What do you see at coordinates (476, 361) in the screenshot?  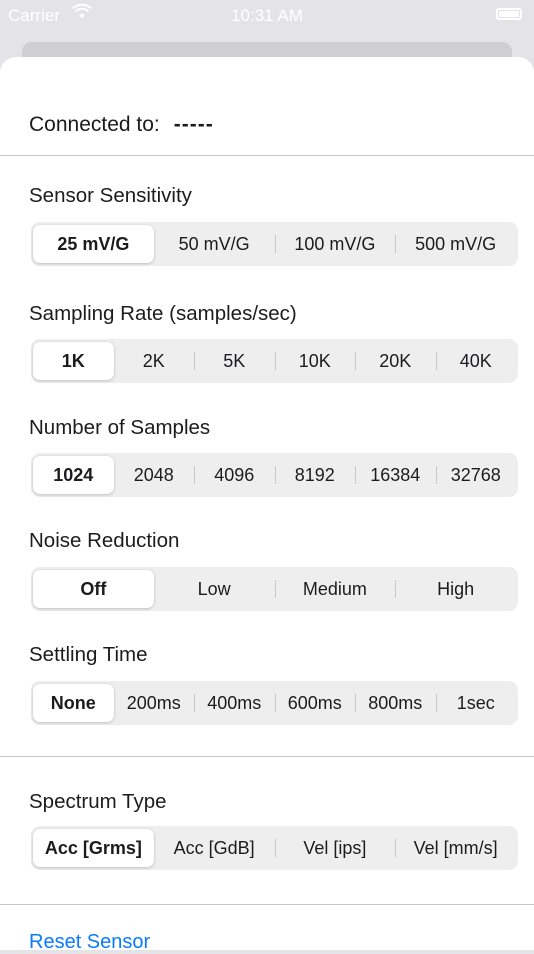 I see `segment-option: 40K` at bounding box center [476, 361].